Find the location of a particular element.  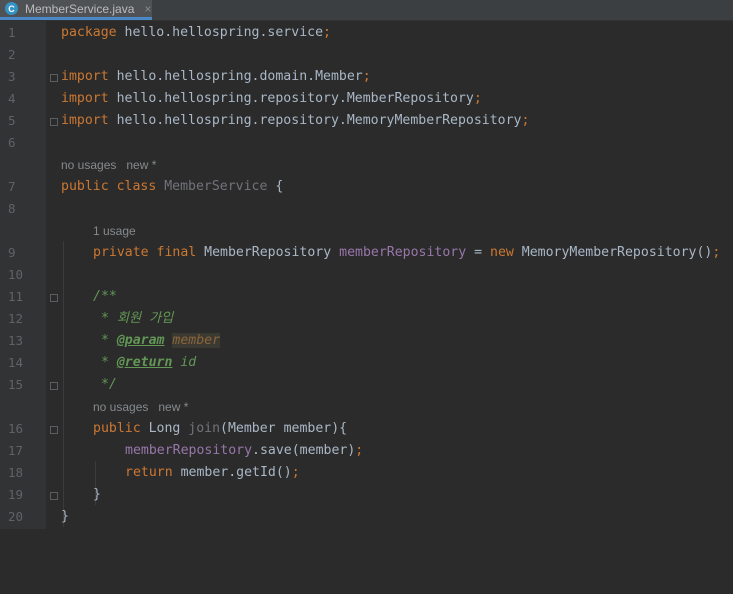

line-number: 14 is located at coordinates (16, 362).